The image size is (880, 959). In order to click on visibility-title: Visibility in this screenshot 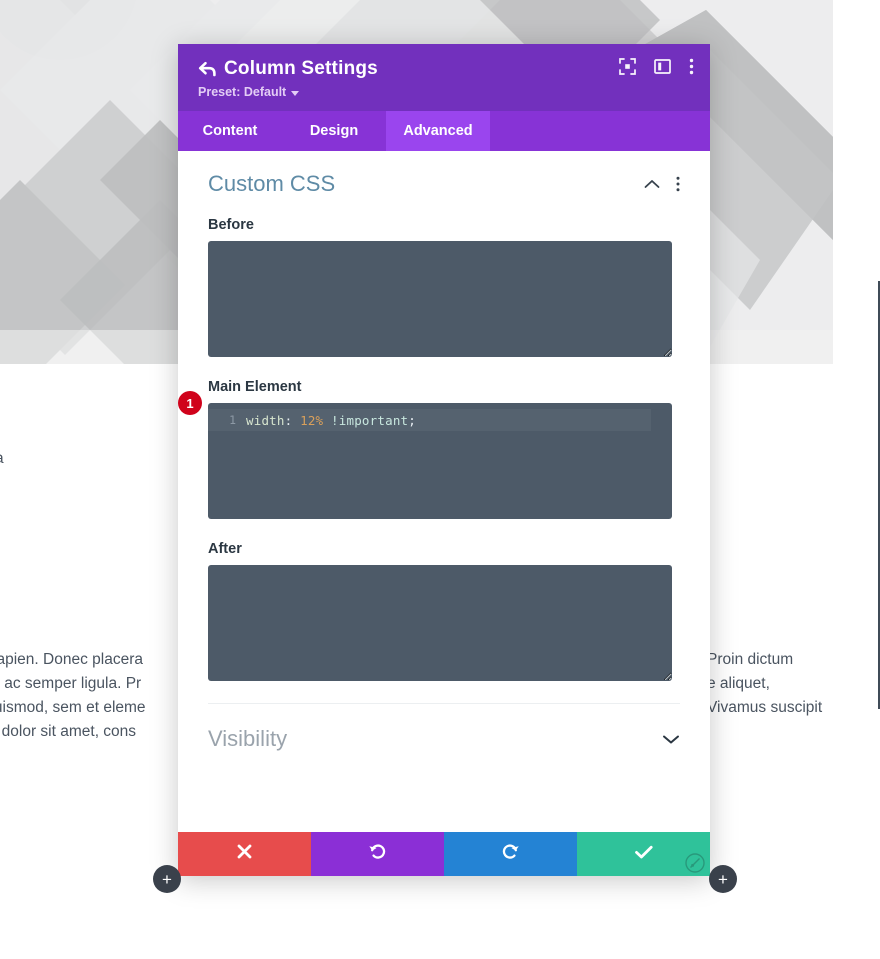, I will do `click(248, 738)`.